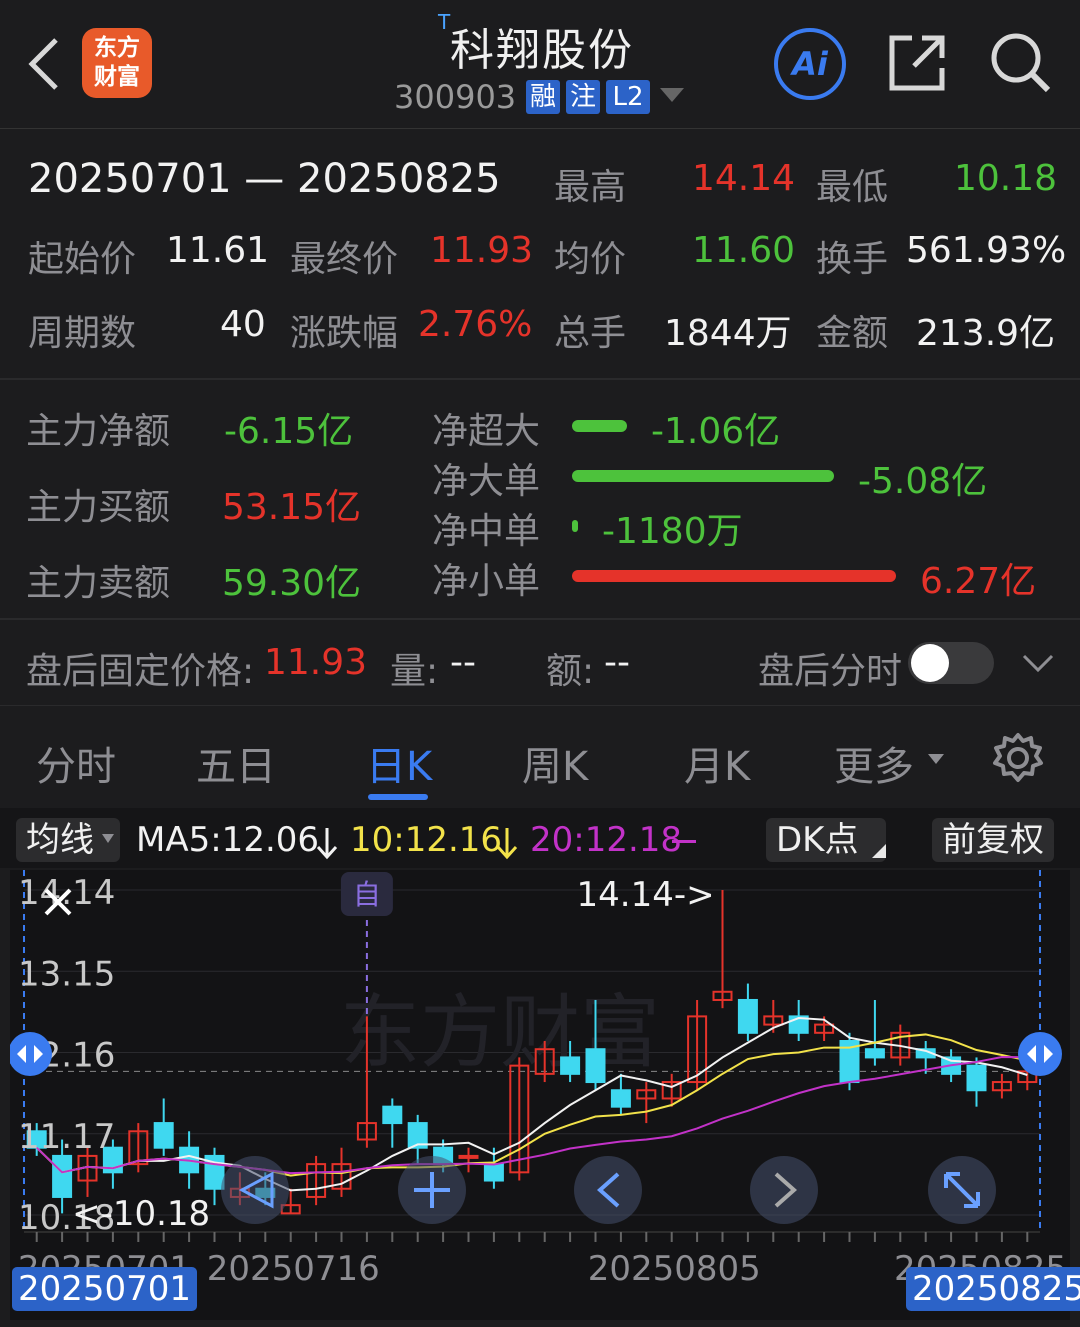  What do you see at coordinates (475, 324) in the screenshot?
I see `change-value: 2.76%` at bounding box center [475, 324].